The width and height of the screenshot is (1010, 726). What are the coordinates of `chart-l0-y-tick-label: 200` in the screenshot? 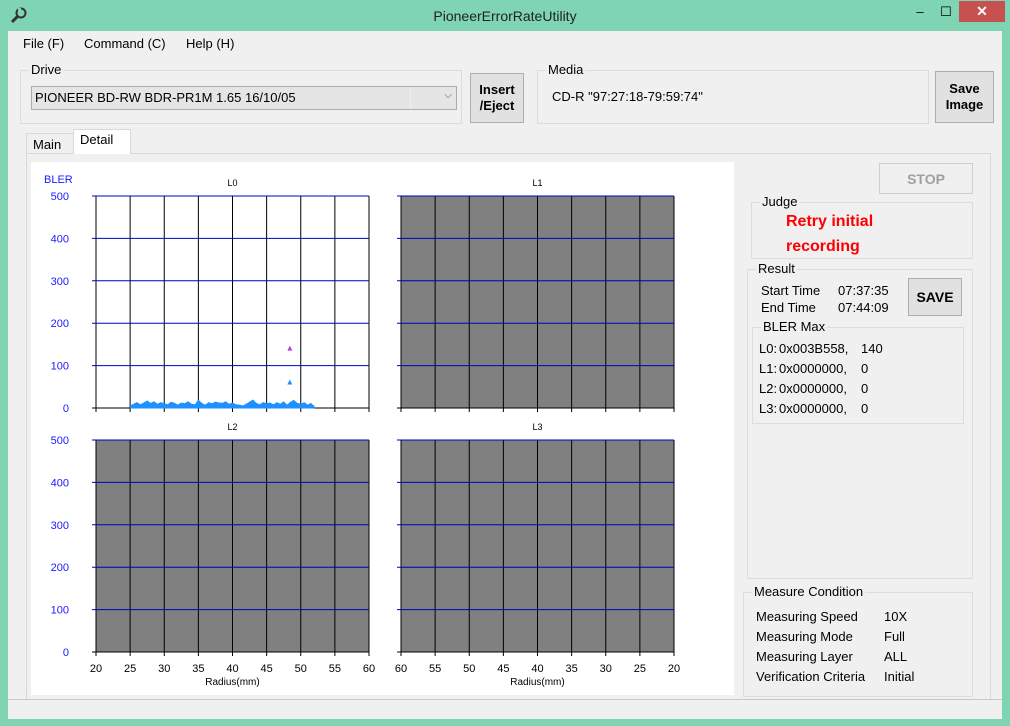 It's located at (60, 324).